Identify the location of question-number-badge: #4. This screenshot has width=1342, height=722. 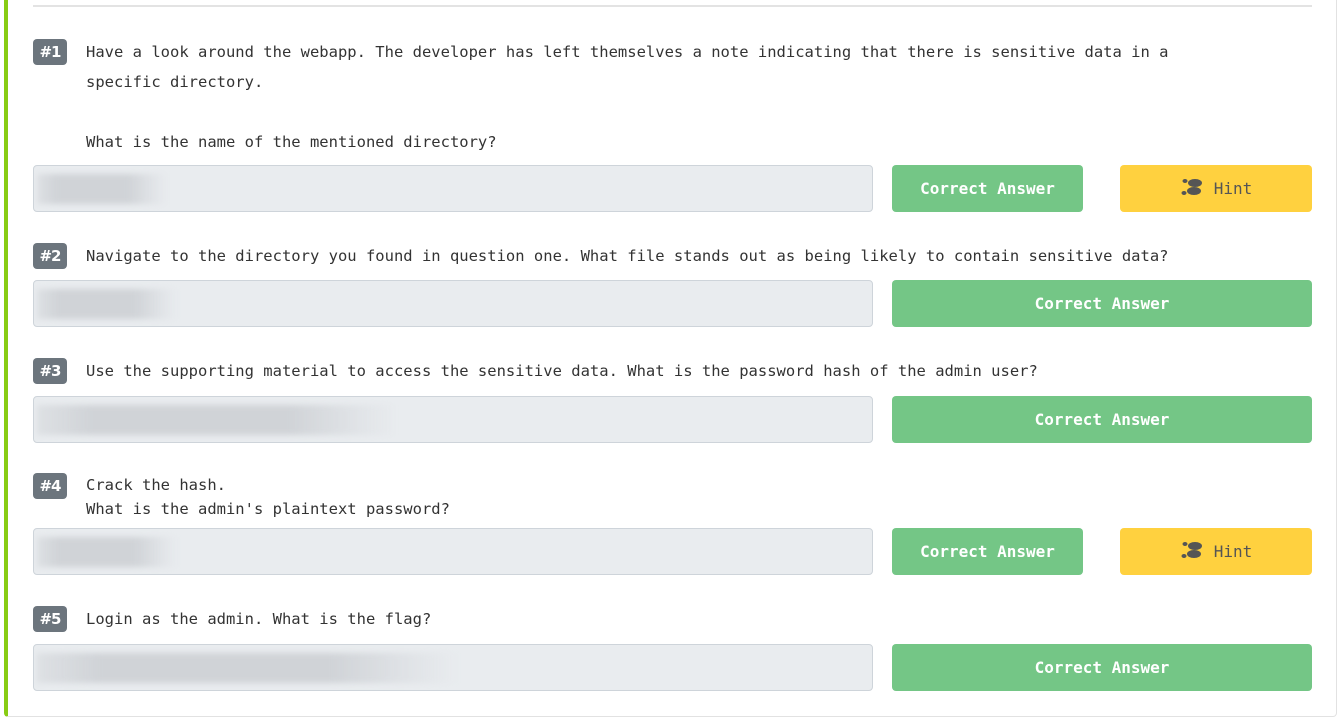
(50, 486).